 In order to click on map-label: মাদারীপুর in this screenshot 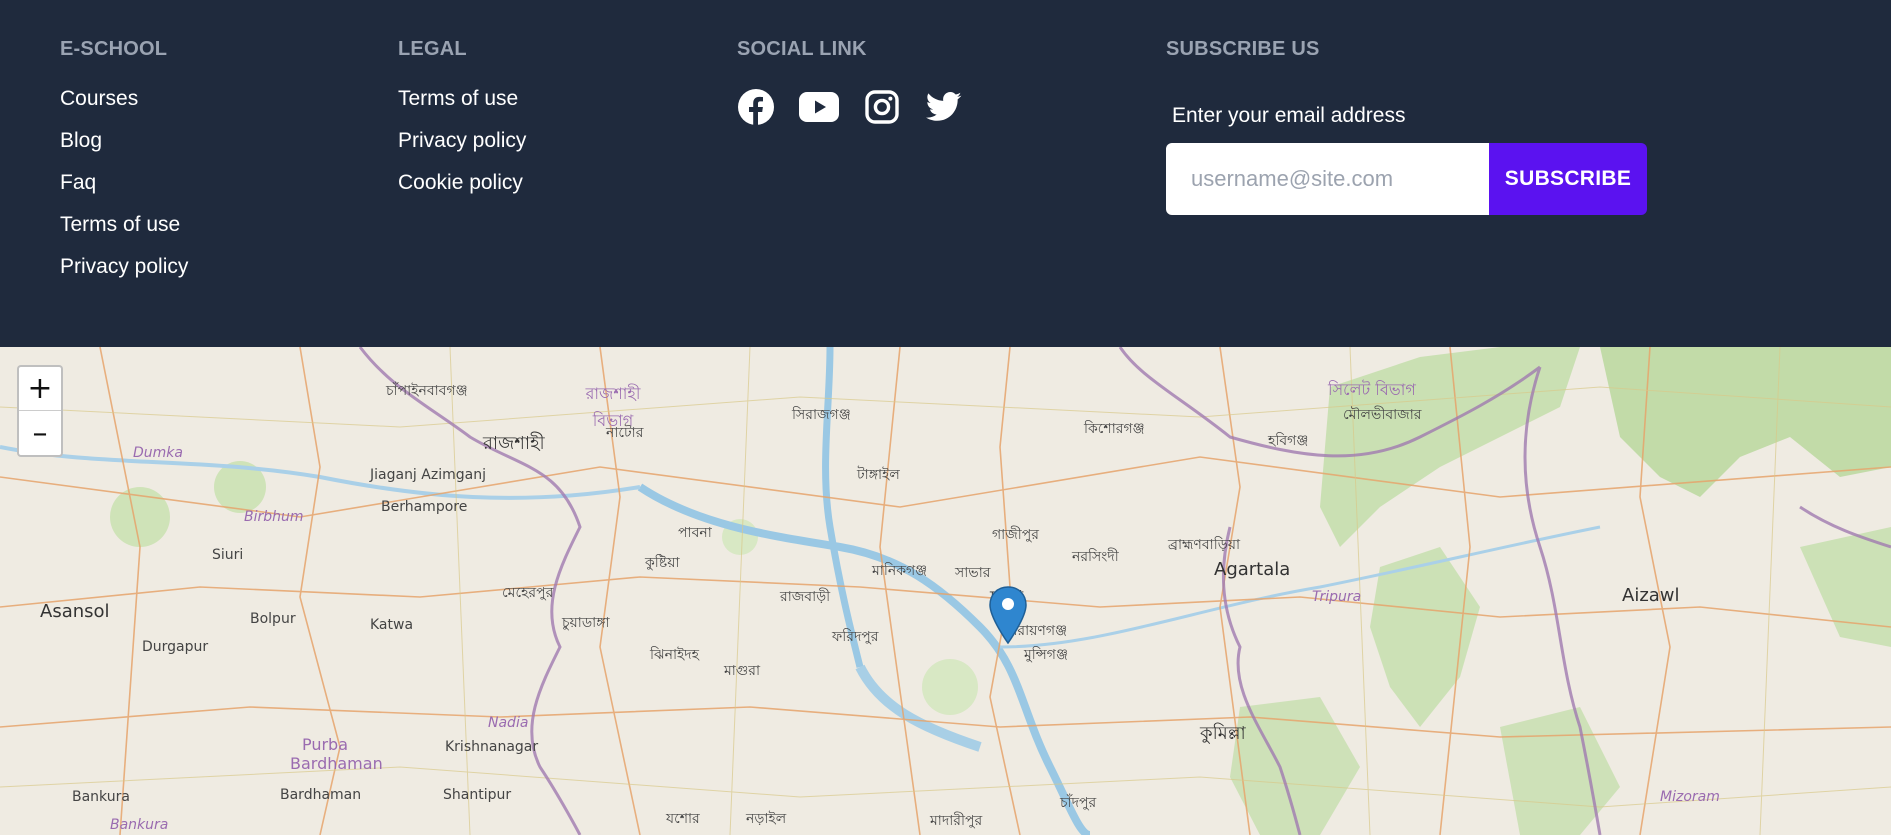, I will do `click(956, 821)`.